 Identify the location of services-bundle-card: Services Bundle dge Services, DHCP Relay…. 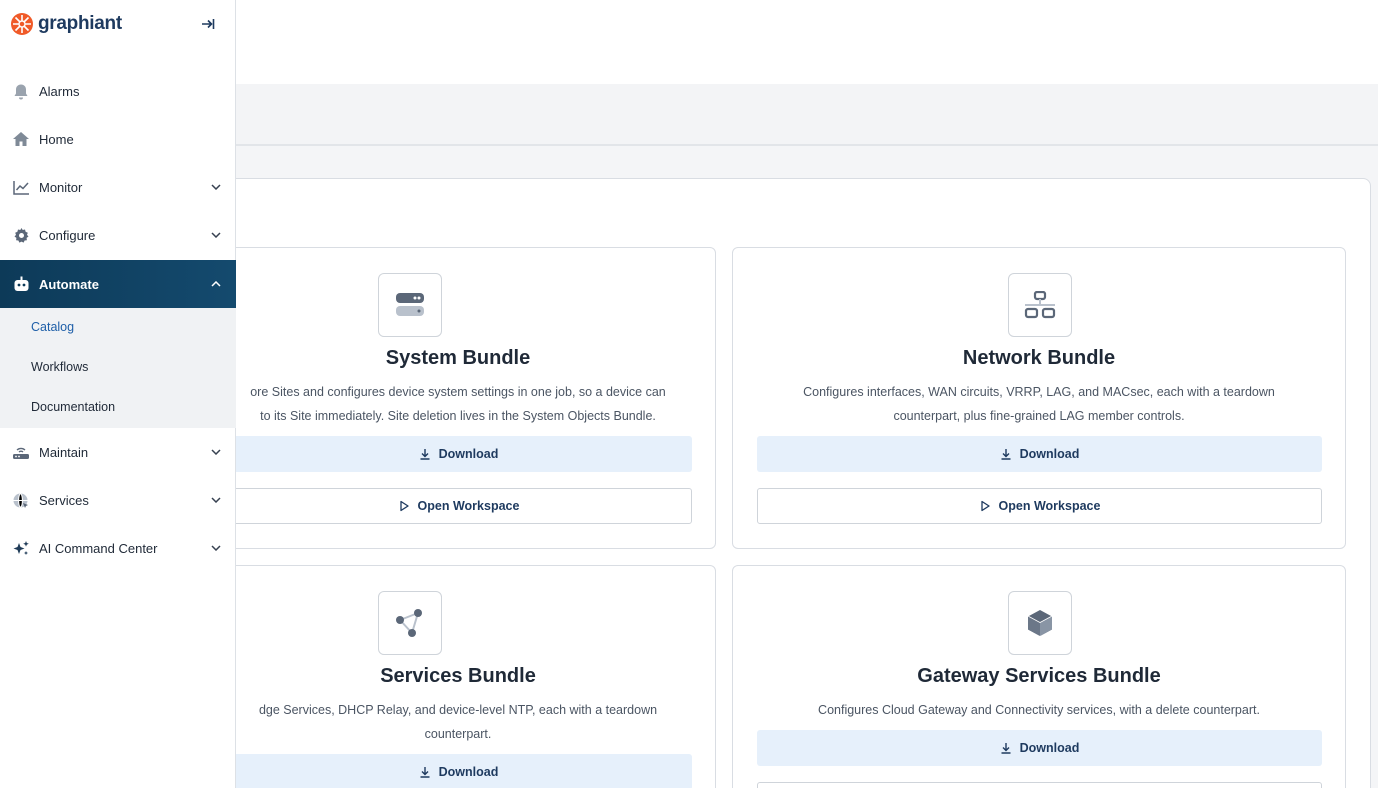
(458, 676).